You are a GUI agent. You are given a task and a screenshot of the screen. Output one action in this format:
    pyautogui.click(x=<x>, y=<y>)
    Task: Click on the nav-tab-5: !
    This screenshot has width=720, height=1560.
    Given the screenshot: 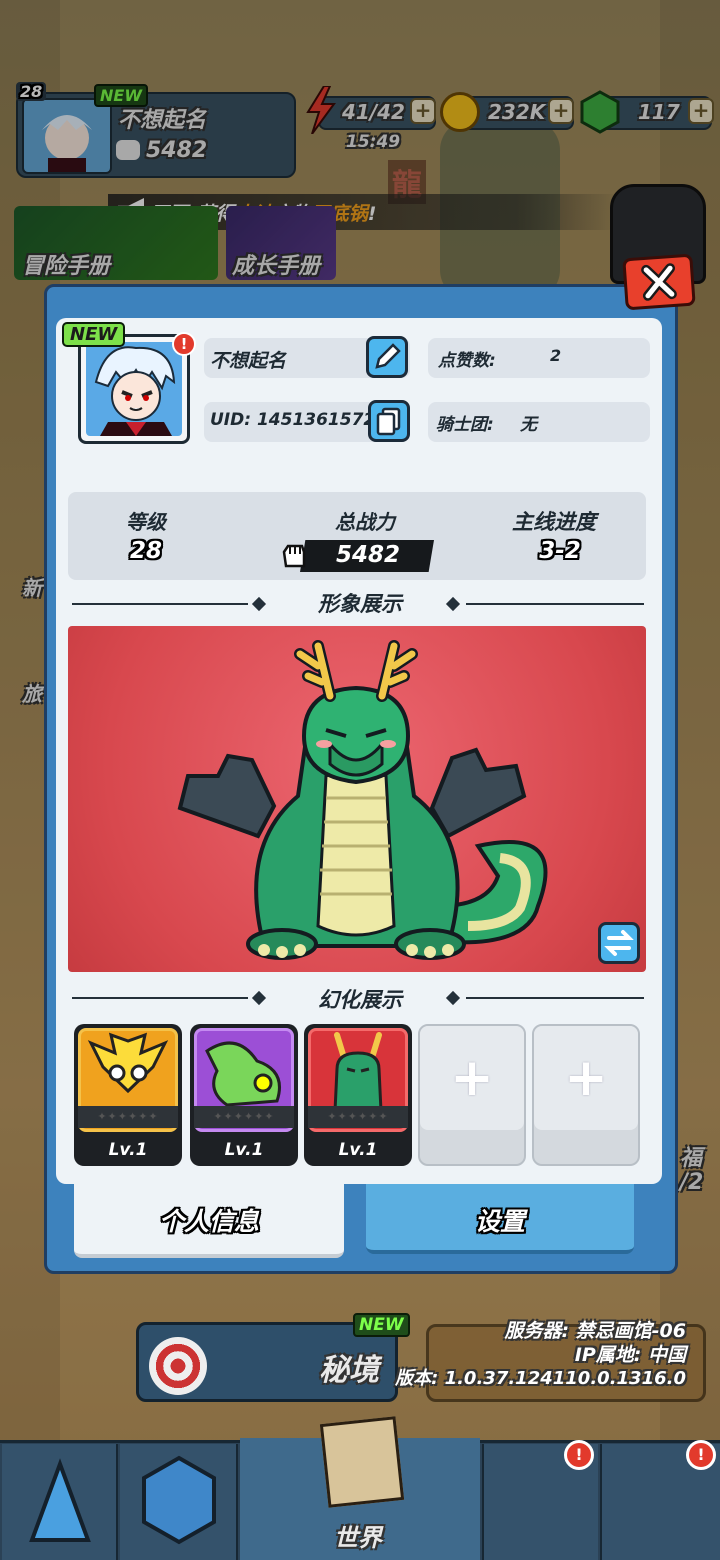 What is the action you would take?
    pyautogui.click(x=660, y=1500)
    